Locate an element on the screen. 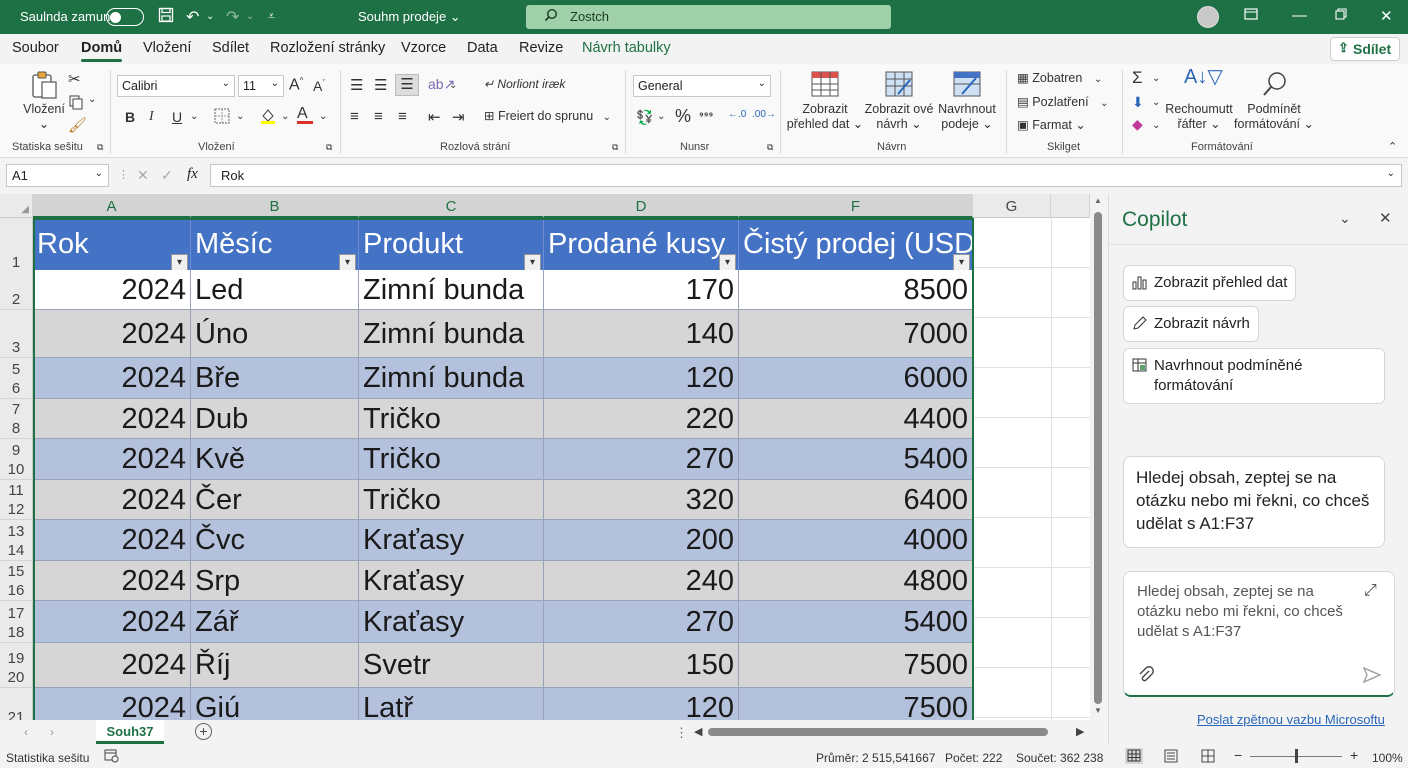 This screenshot has height=768, width=1408. align-right-icon: ≡ is located at coordinates (402, 116).